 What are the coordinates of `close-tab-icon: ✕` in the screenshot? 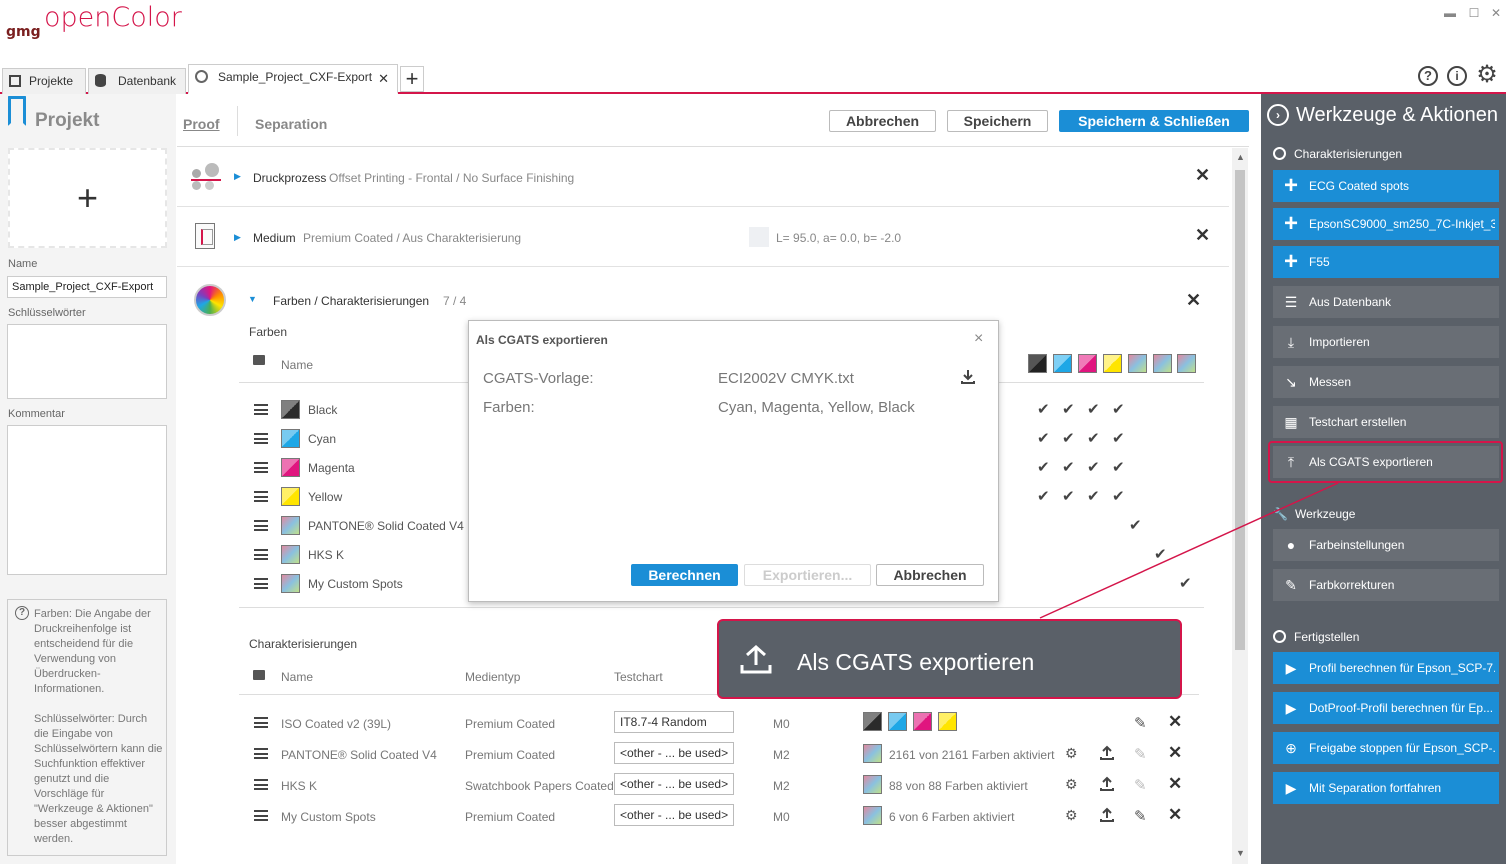 It's located at (383, 79).